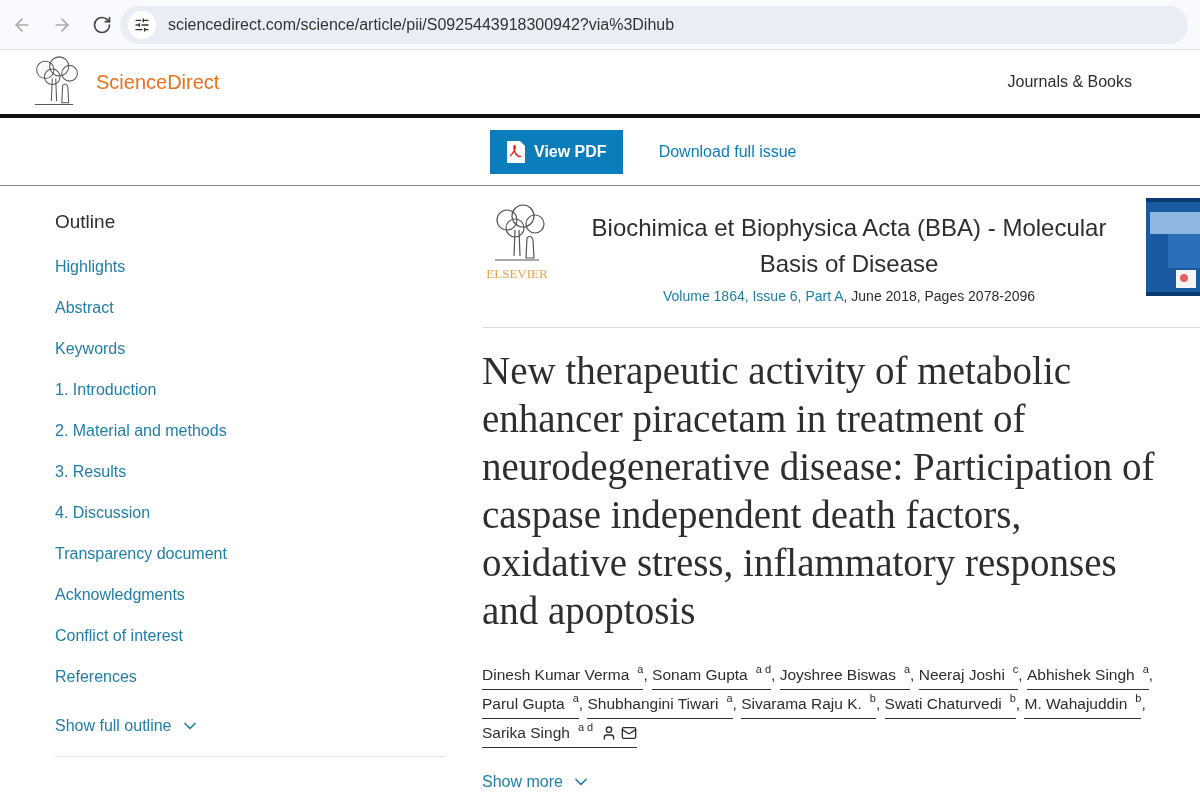  What do you see at coordinates (96, 676) in the screenshot?
I see `outline-link: References` at bounding box center [96, 676].